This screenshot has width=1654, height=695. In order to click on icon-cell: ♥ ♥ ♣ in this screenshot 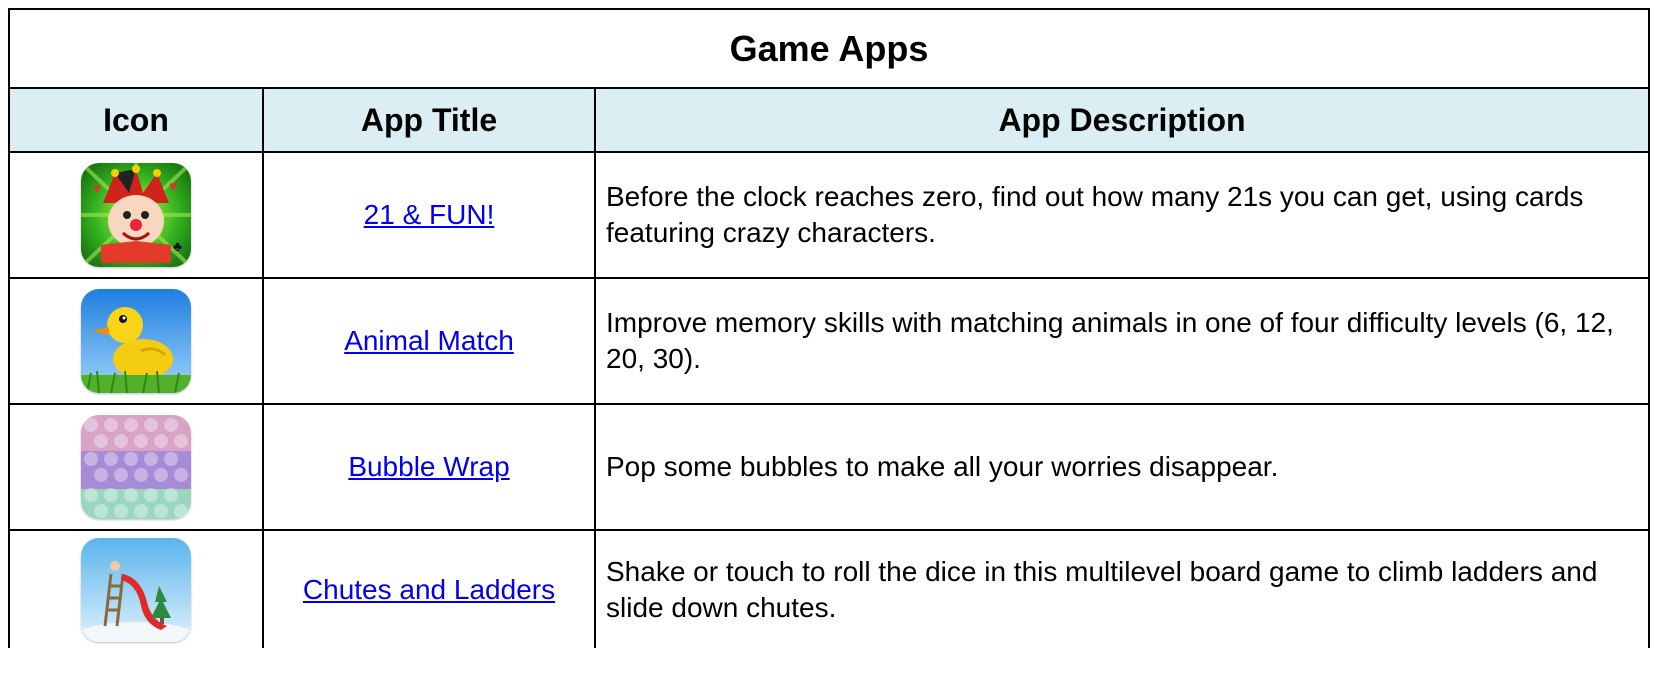, I will do `click(136, 215)`.